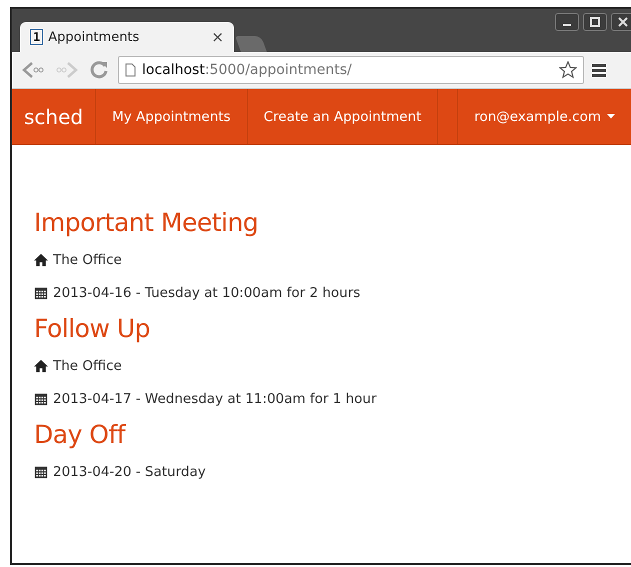 The image size is (631, 567). What do you see at coordinates (343, 116) in the screenshot?
I see `nav-link: Create an Appointment` at bounding box center [343, 116].